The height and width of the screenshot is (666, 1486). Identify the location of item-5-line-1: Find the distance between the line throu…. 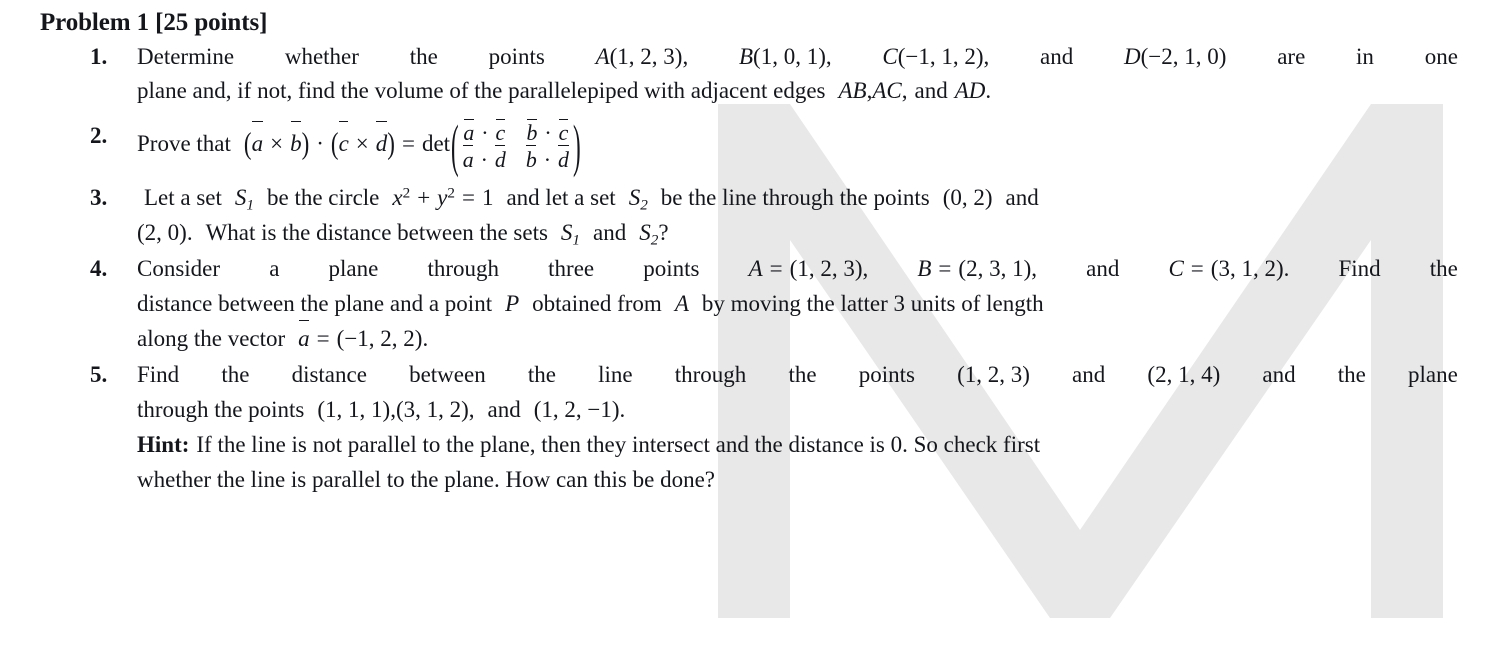
(797, 375).